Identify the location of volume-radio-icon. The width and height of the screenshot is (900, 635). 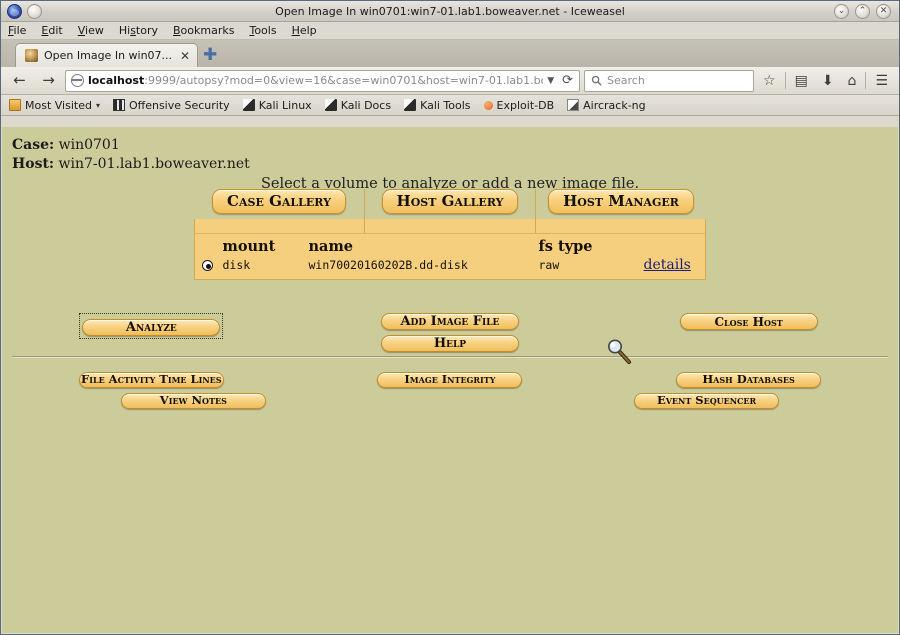
(208, 265).